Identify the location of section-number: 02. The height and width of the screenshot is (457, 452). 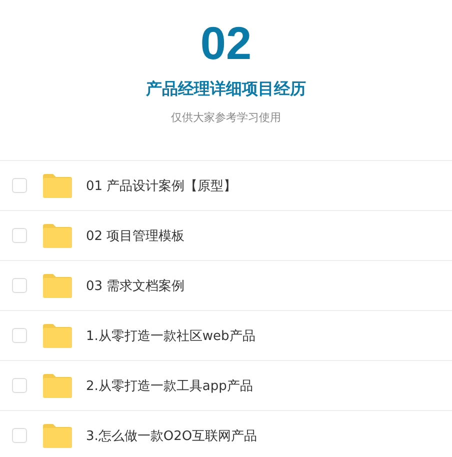
(226, 43).